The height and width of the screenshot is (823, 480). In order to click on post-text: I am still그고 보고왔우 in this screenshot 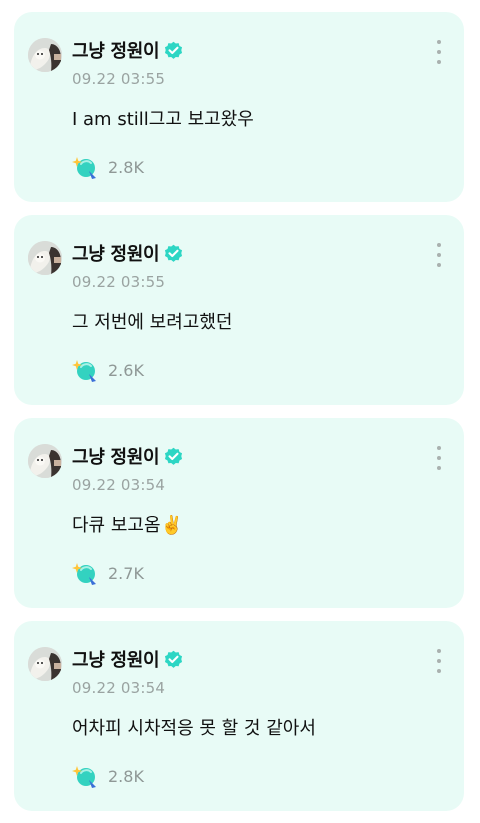, I will do `click(163, 119)`.